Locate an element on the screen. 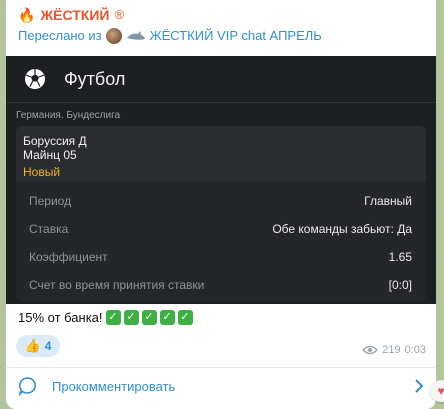 The image size is (444, 409). comment-icon is located at coordinates (27, 386).